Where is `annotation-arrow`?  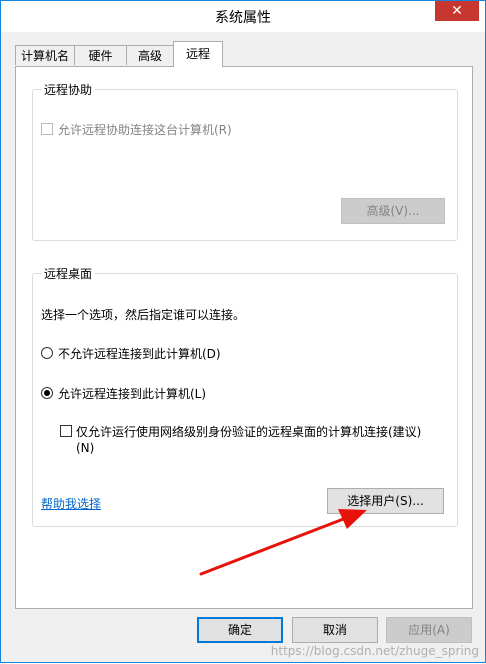
annotation-arrow is located at coordinates (283, 542).